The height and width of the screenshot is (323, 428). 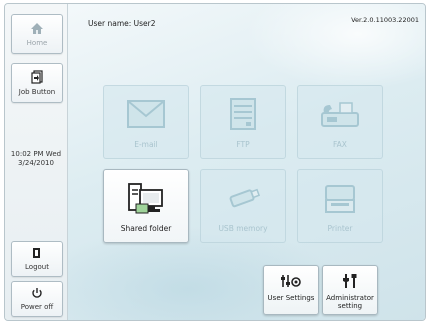 What do you see at coordinates (37, 28) in the screenshot?
I see `home-icon` at bounding box center [37, 28].